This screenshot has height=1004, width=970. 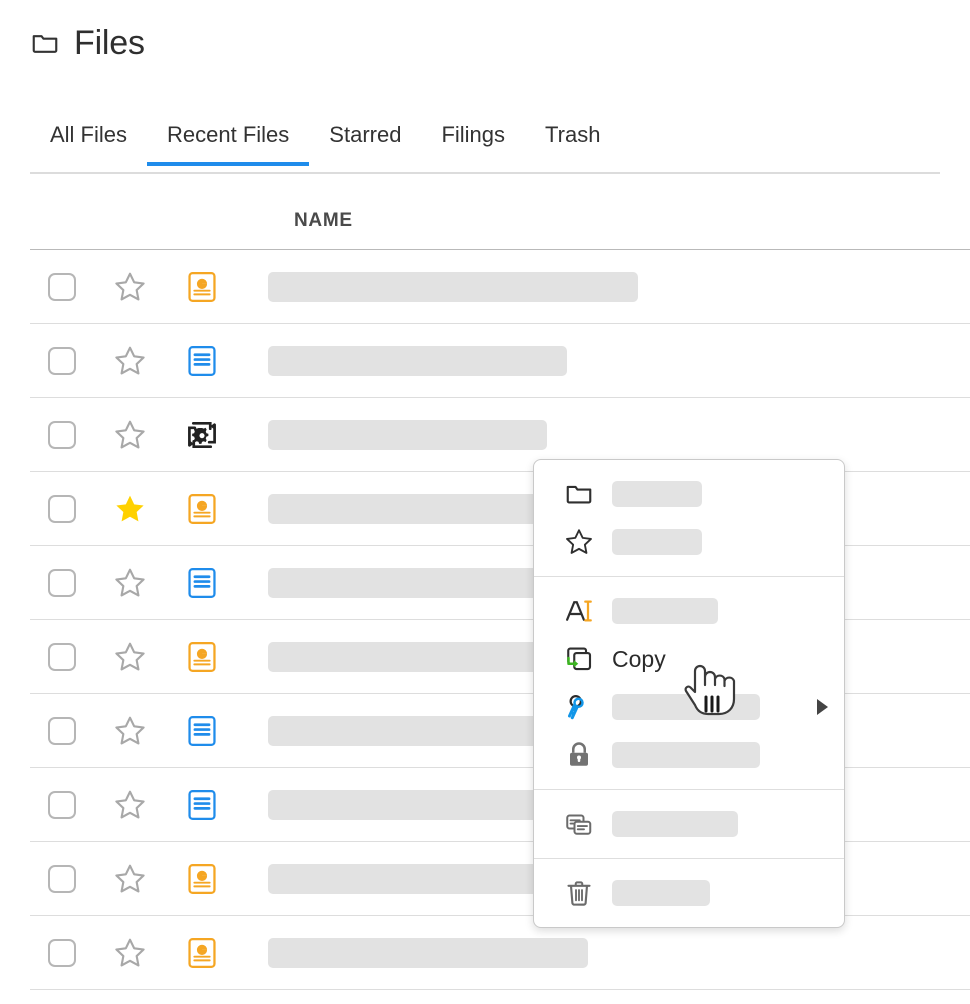 I want to click on keys-icon, so click(x=579, y=707).